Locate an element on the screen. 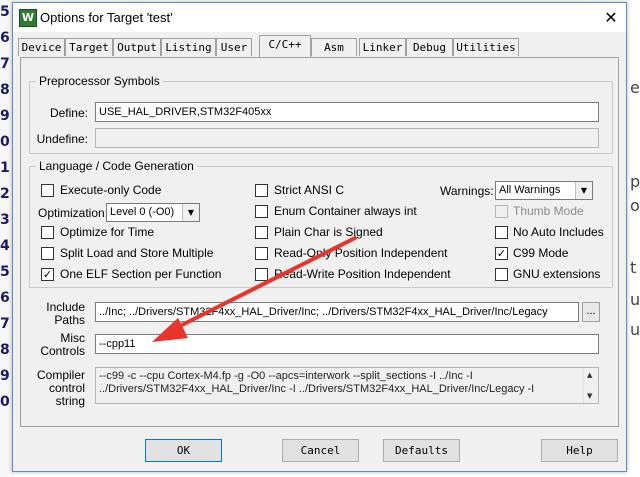 This screenshot has width=640, height=477. compiler-control-label: Compiler control string is located at coordinates (57, 388).